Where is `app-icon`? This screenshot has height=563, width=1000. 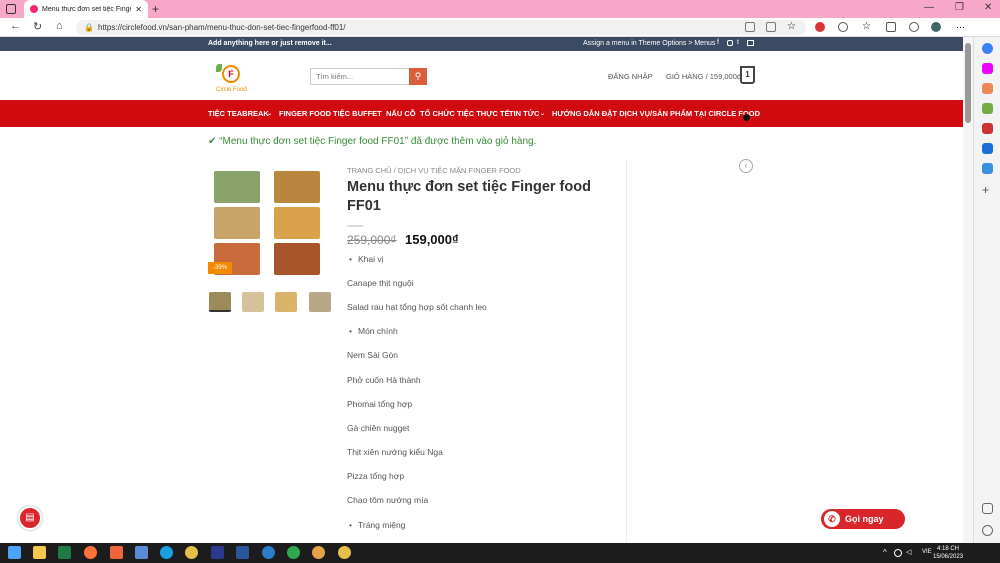 app-icon is located at coordinates (116, 552).